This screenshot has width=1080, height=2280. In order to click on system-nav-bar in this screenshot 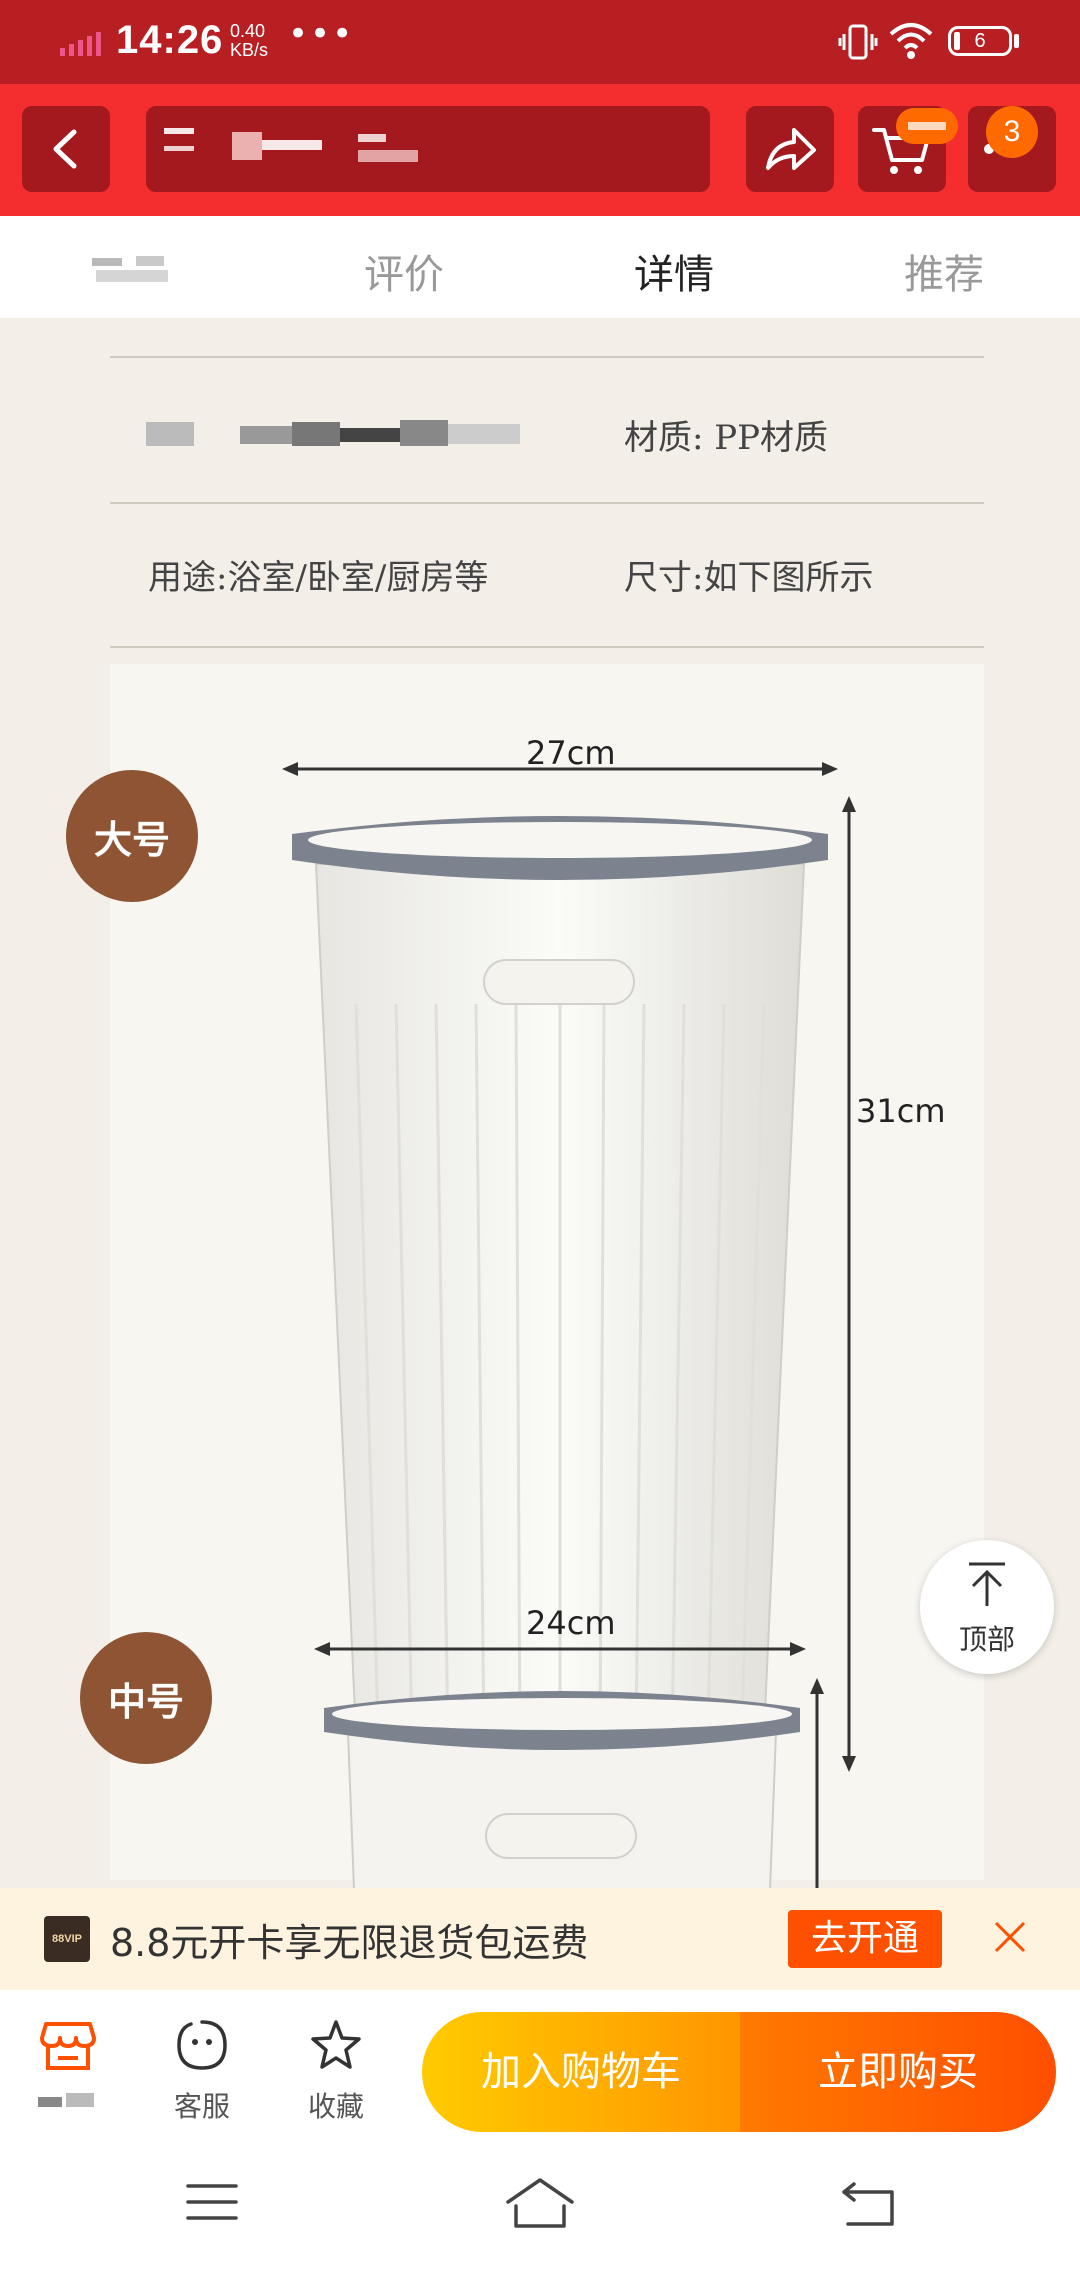, I will do `click(540, 2210)`.